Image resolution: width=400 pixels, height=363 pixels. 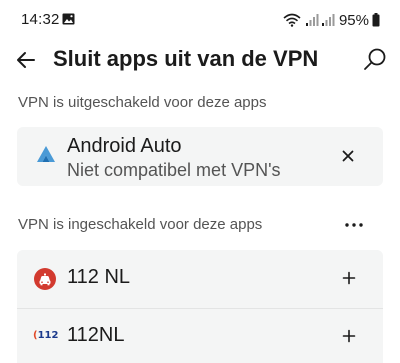 I want to click on battery-percentage: 95%, so click(x=353, y=20).